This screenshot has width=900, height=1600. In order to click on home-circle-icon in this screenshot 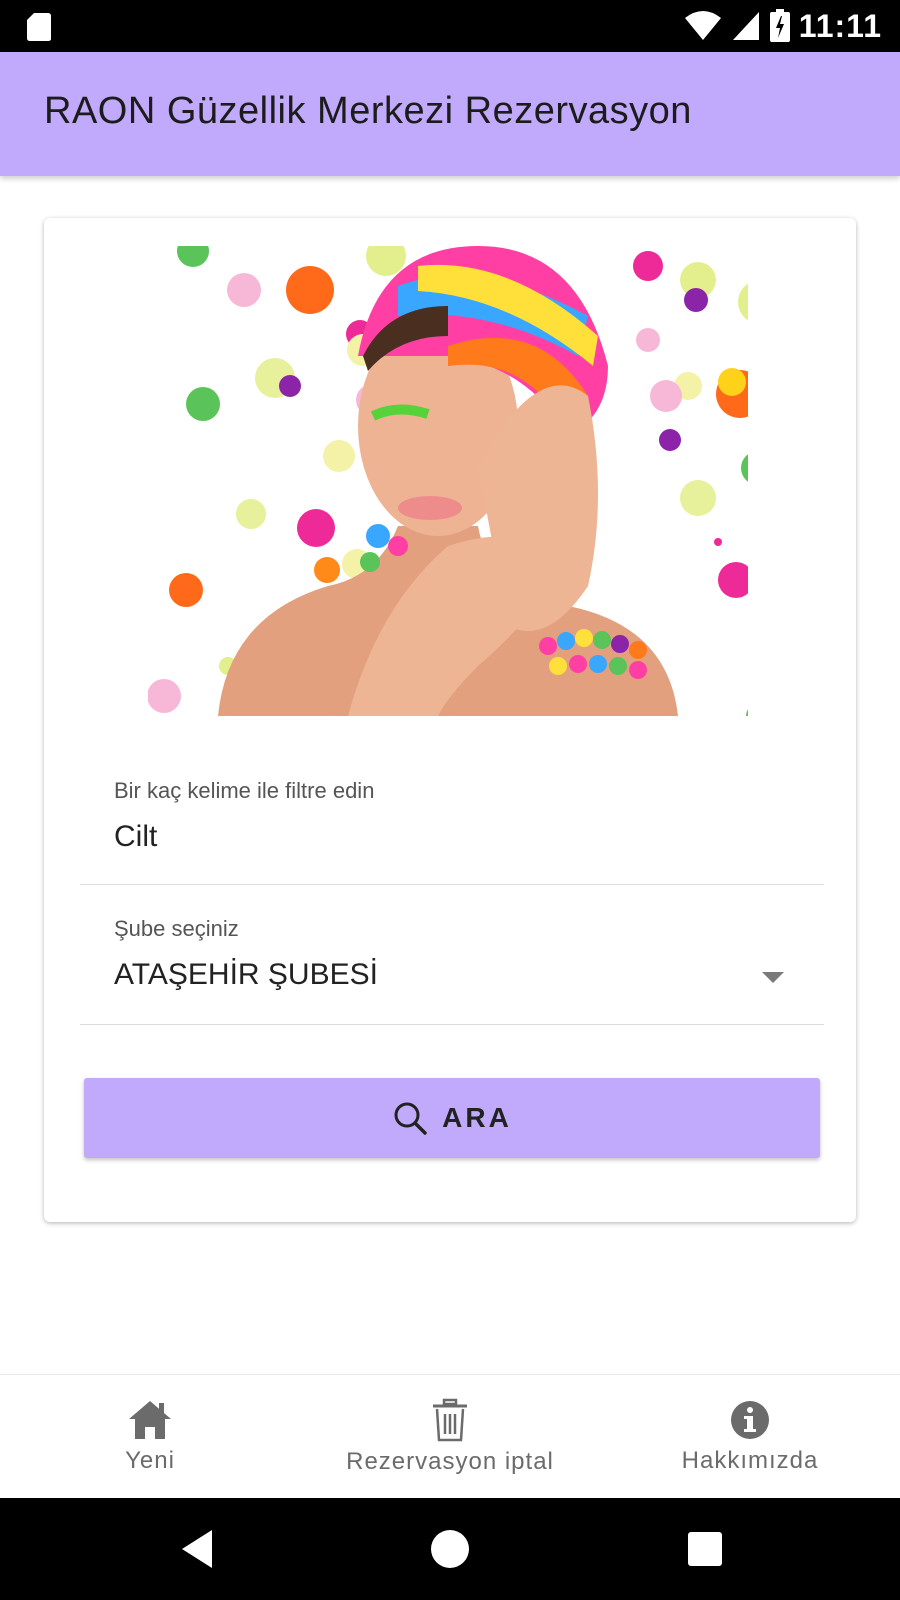, I will do `click(450, 1549)`.